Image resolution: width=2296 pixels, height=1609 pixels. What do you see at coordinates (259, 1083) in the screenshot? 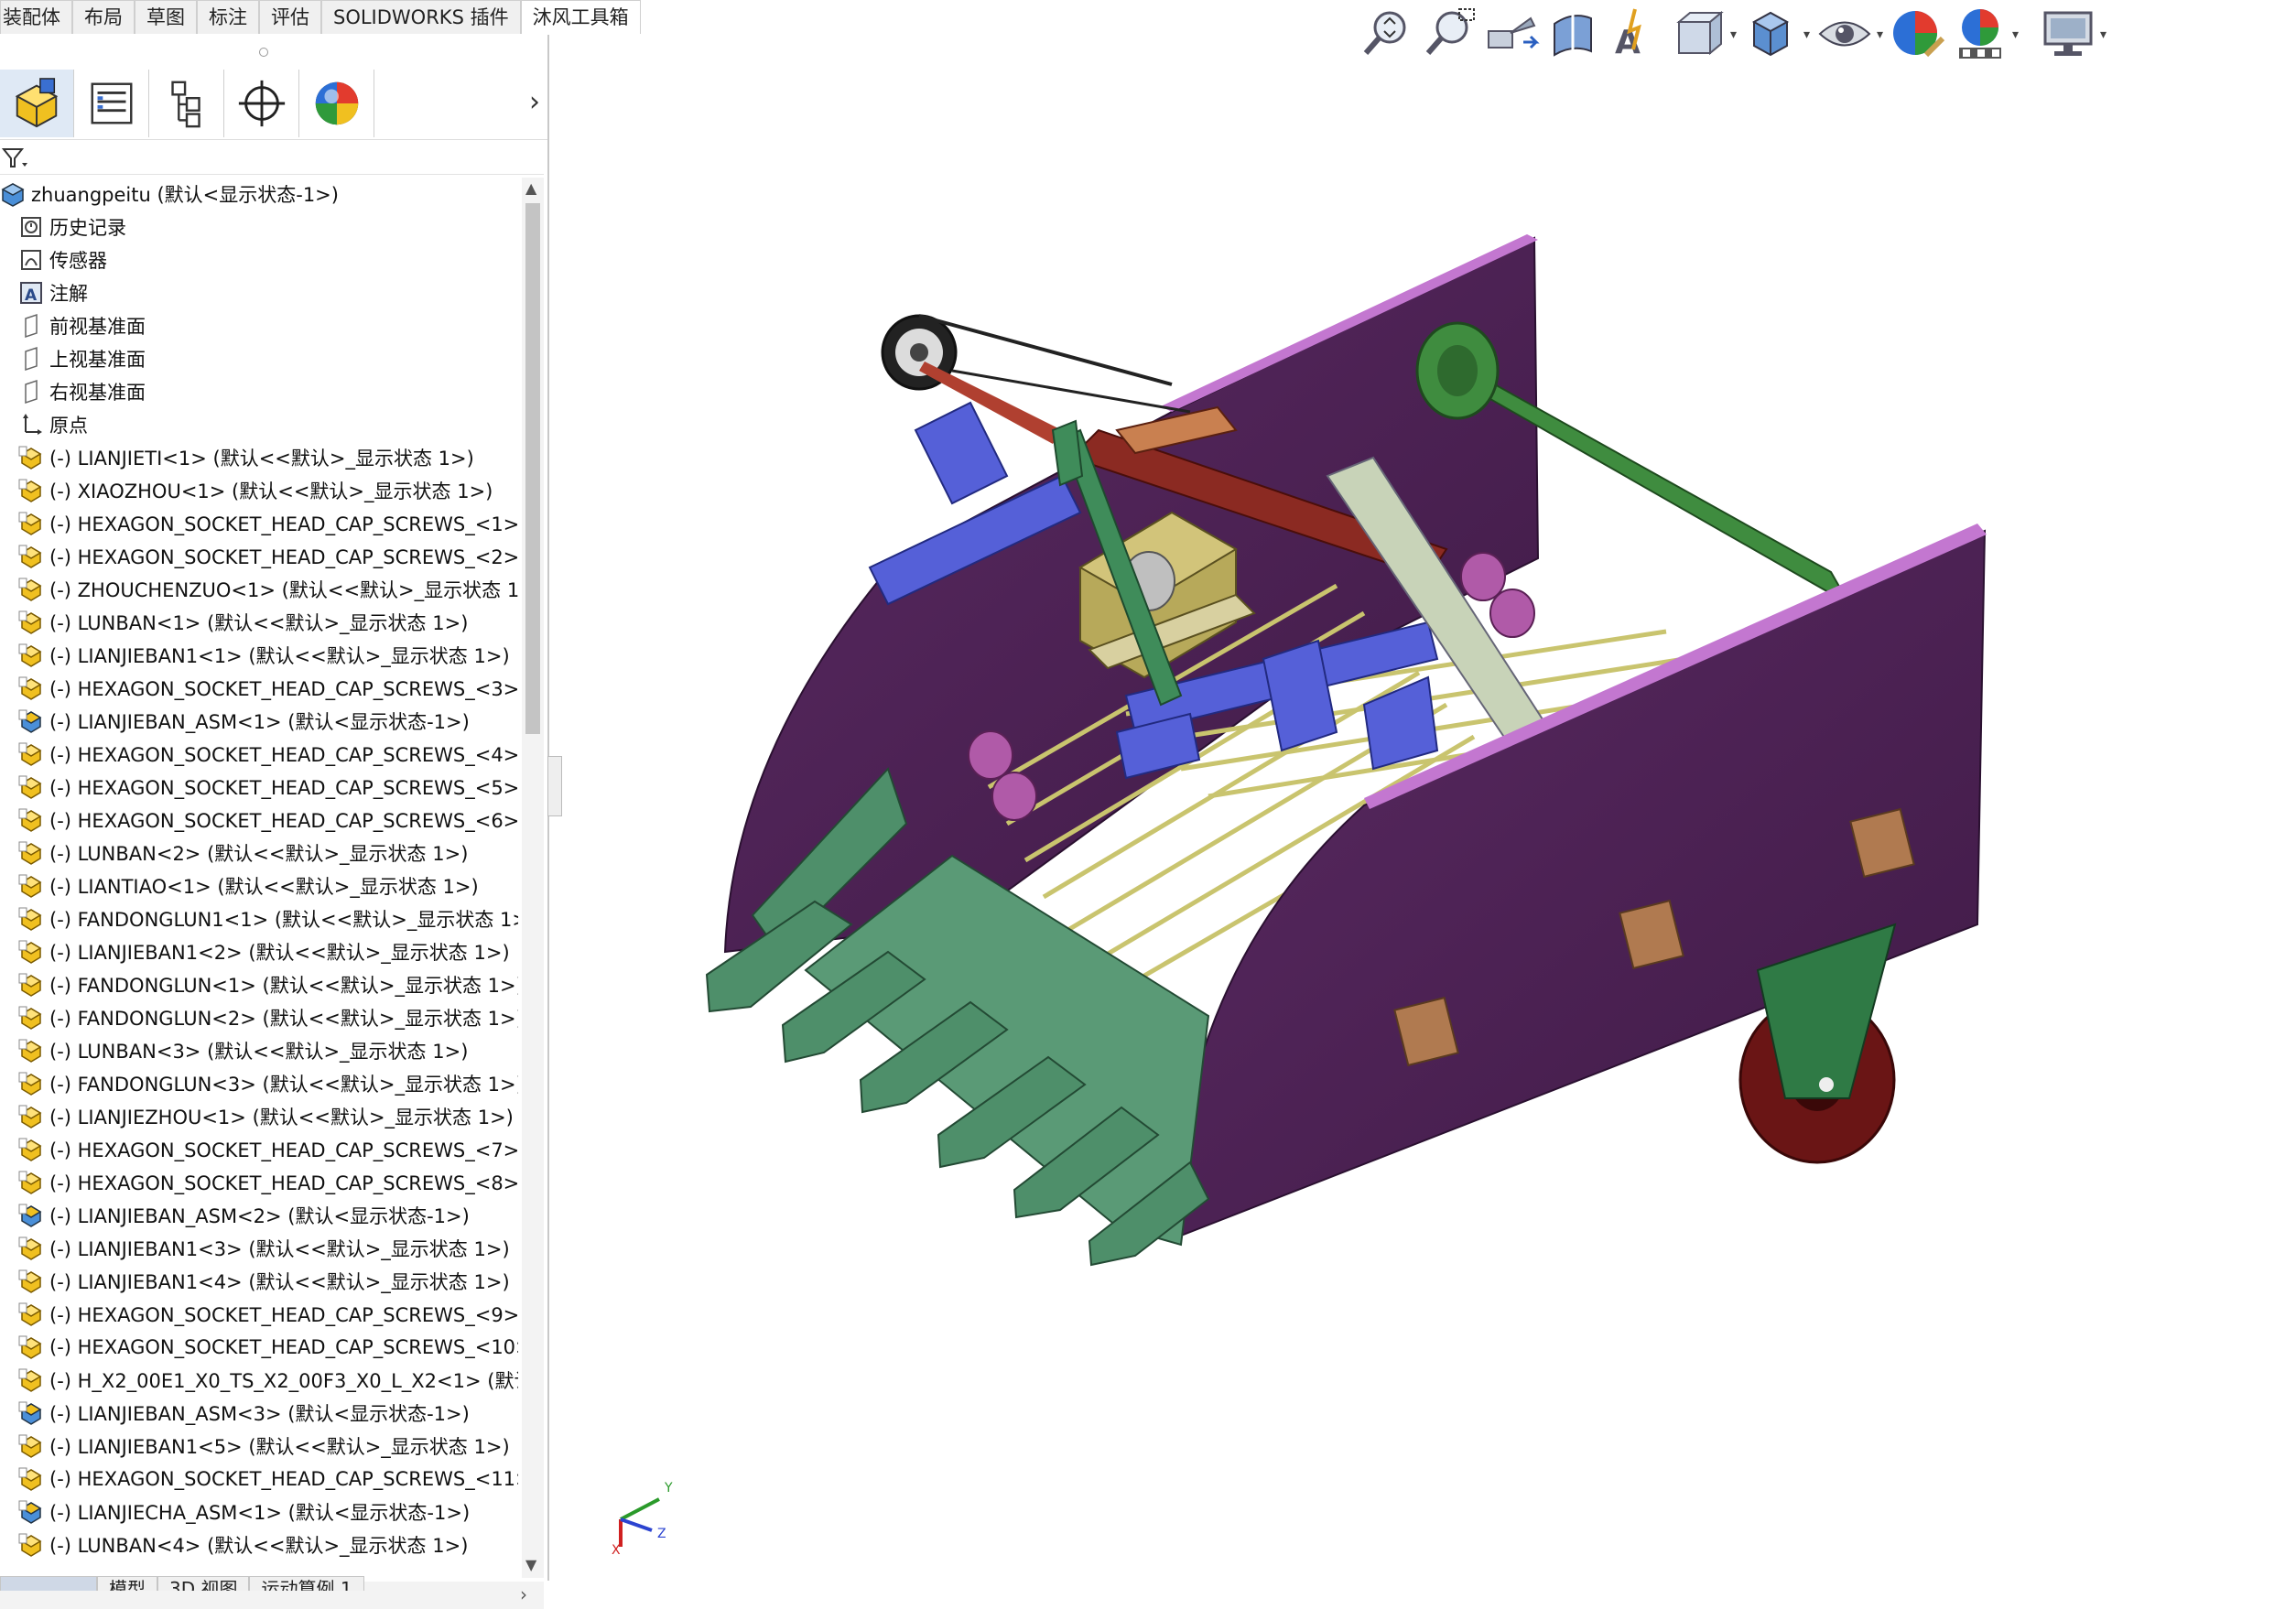
I see `tree-item: (-) FANDONGLUN<3> (默认<<默认>_显示状态 1>)` at bounding box center [259, 1083].